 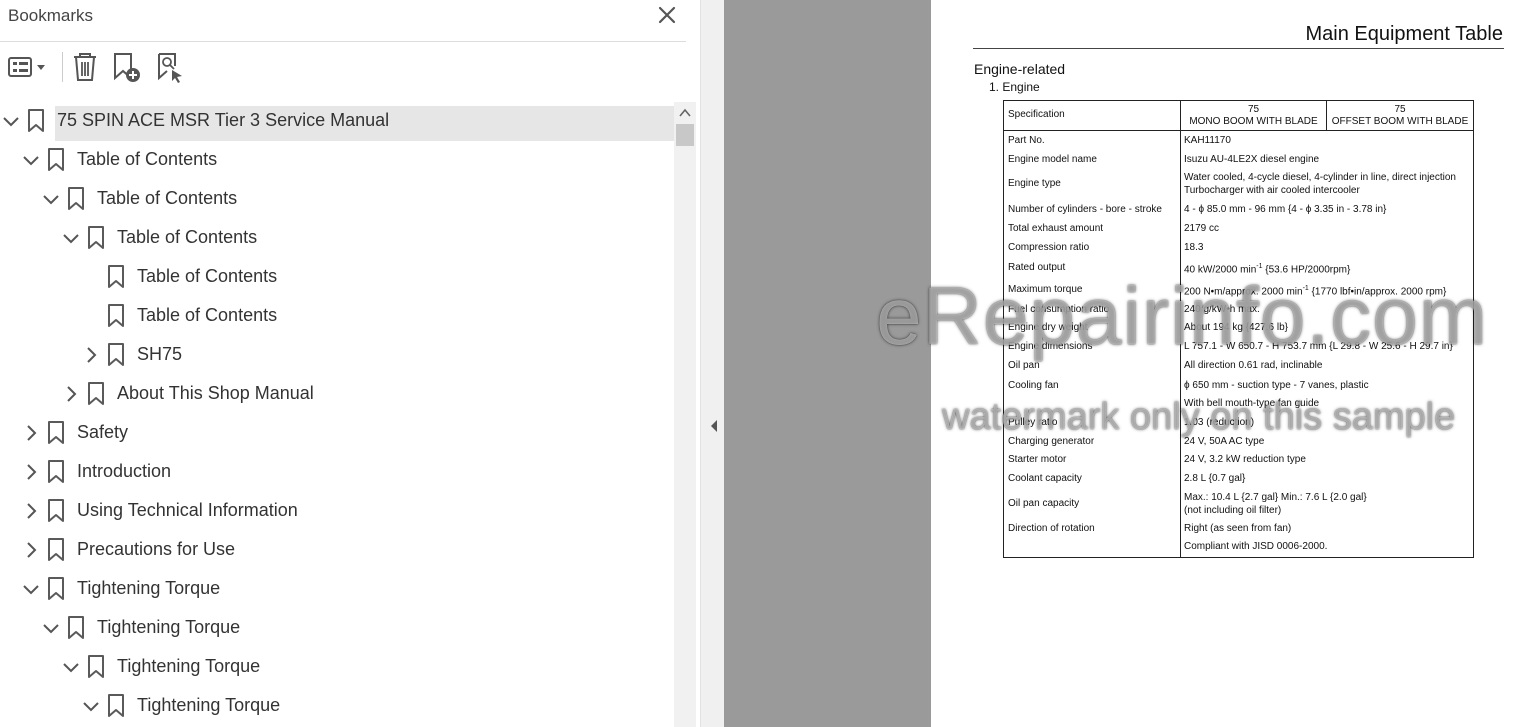 I want to click on bookmark-item: Precautions for Use, so click(x=337, y=550).